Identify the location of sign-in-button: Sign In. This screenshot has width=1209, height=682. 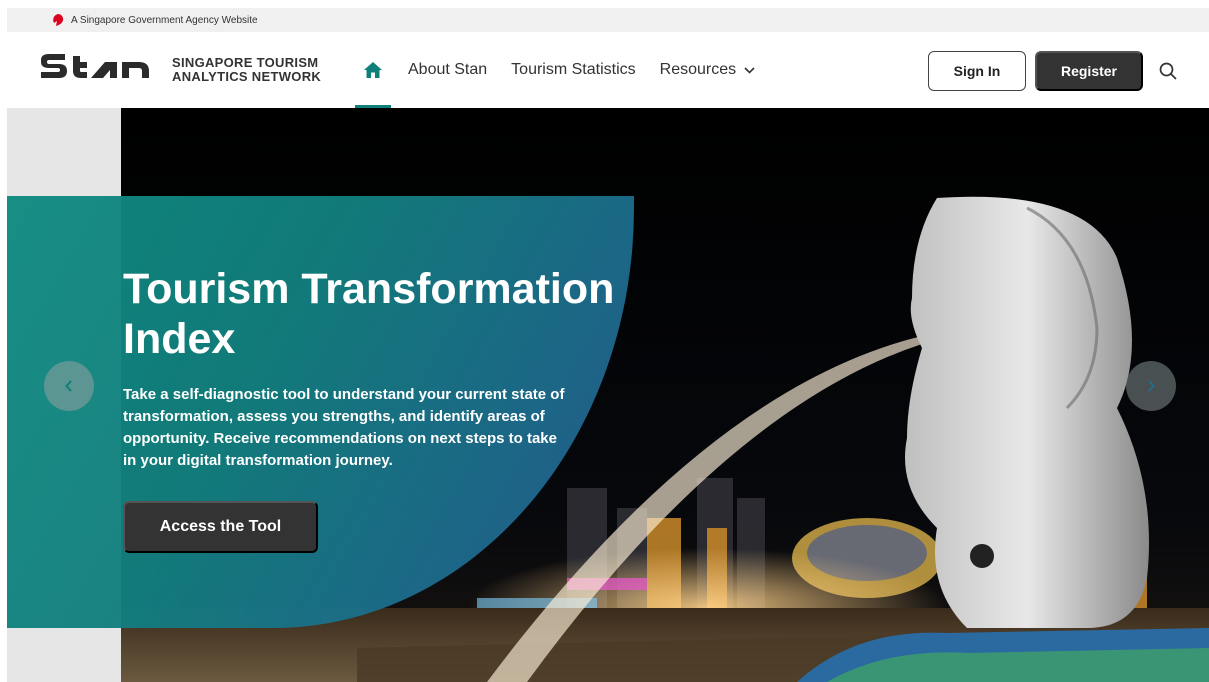
(977, 71).